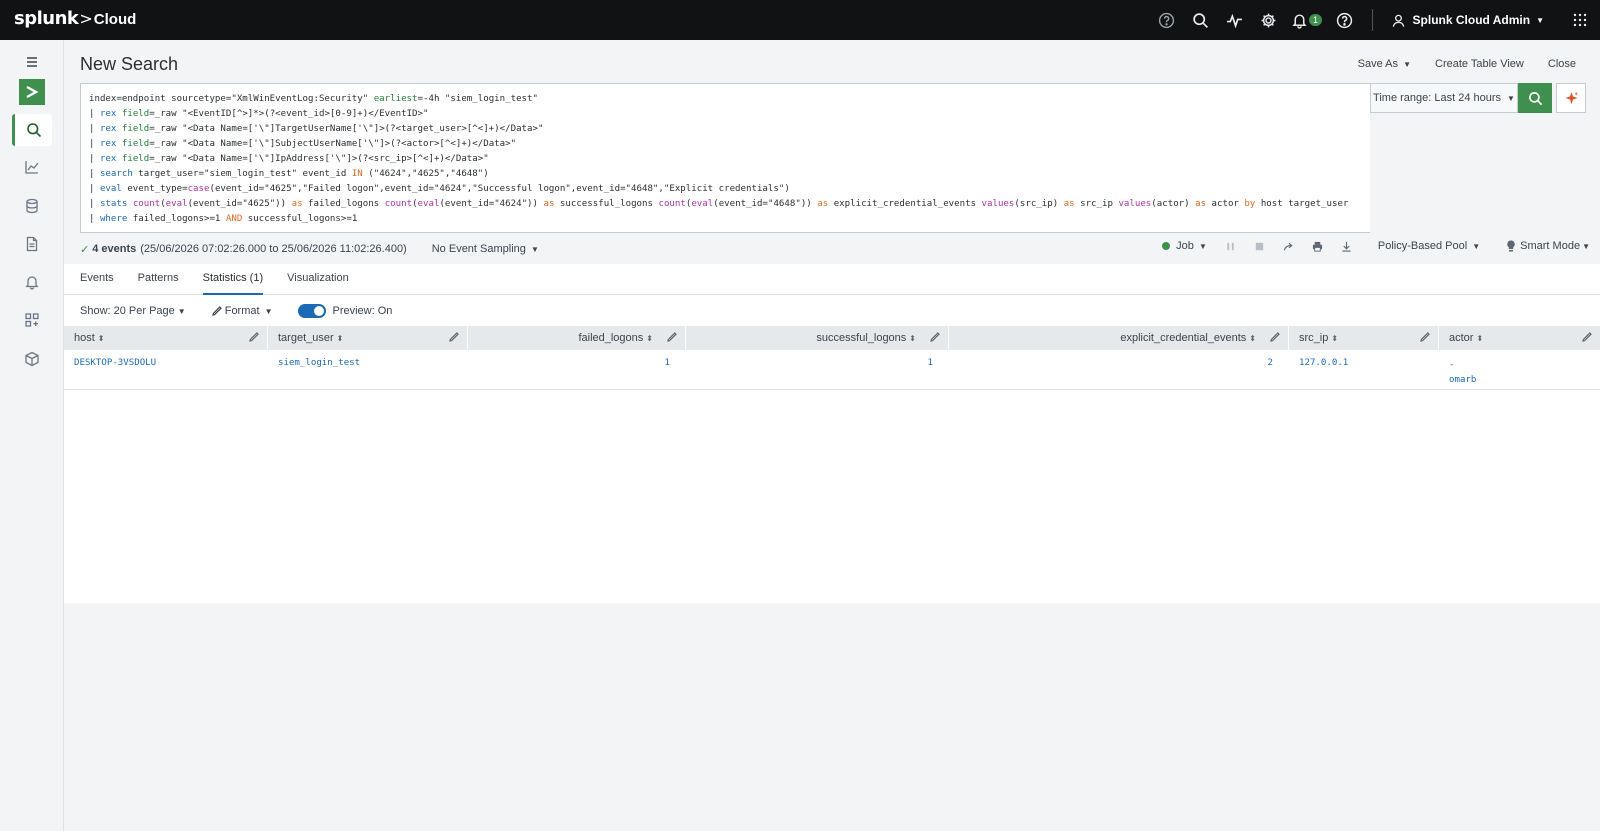 The image size is (1600, 831). Describe the element at coordinates (32, 359) in the screenshot. I see `datasets-icon` at that location.